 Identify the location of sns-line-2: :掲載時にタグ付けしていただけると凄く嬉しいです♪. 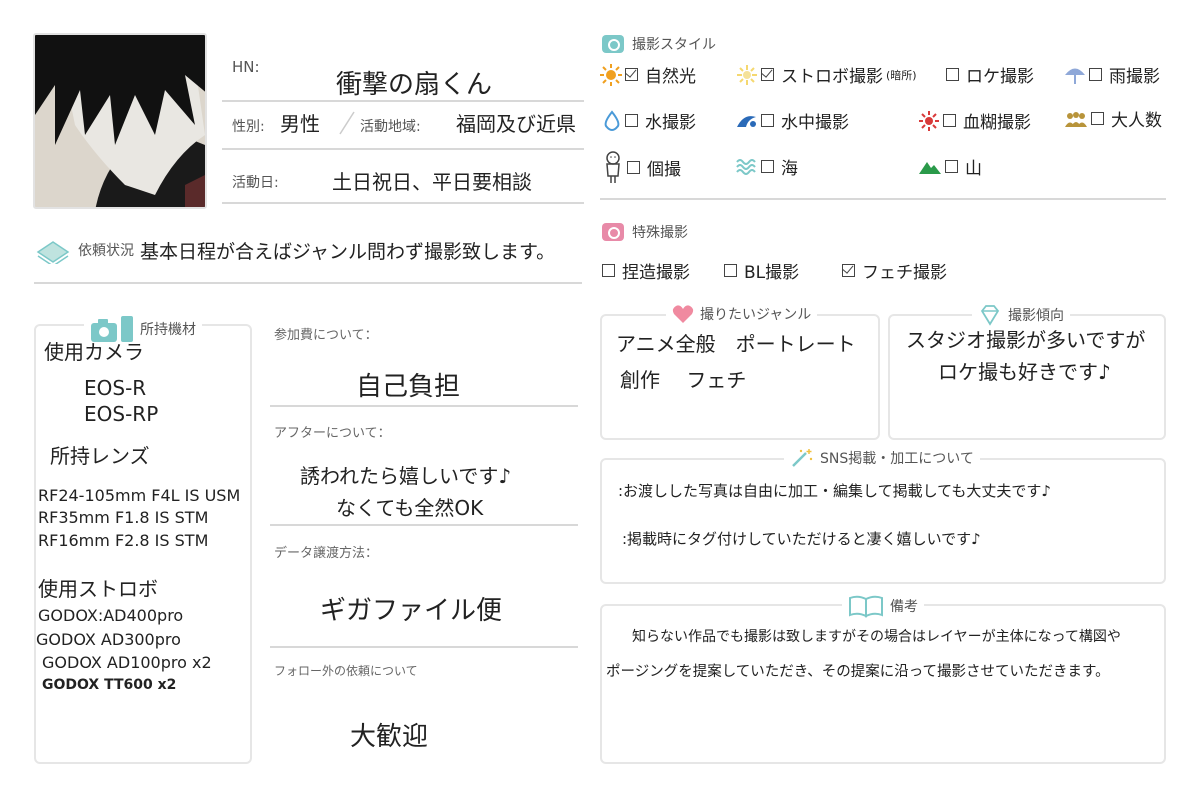
(801, 539).